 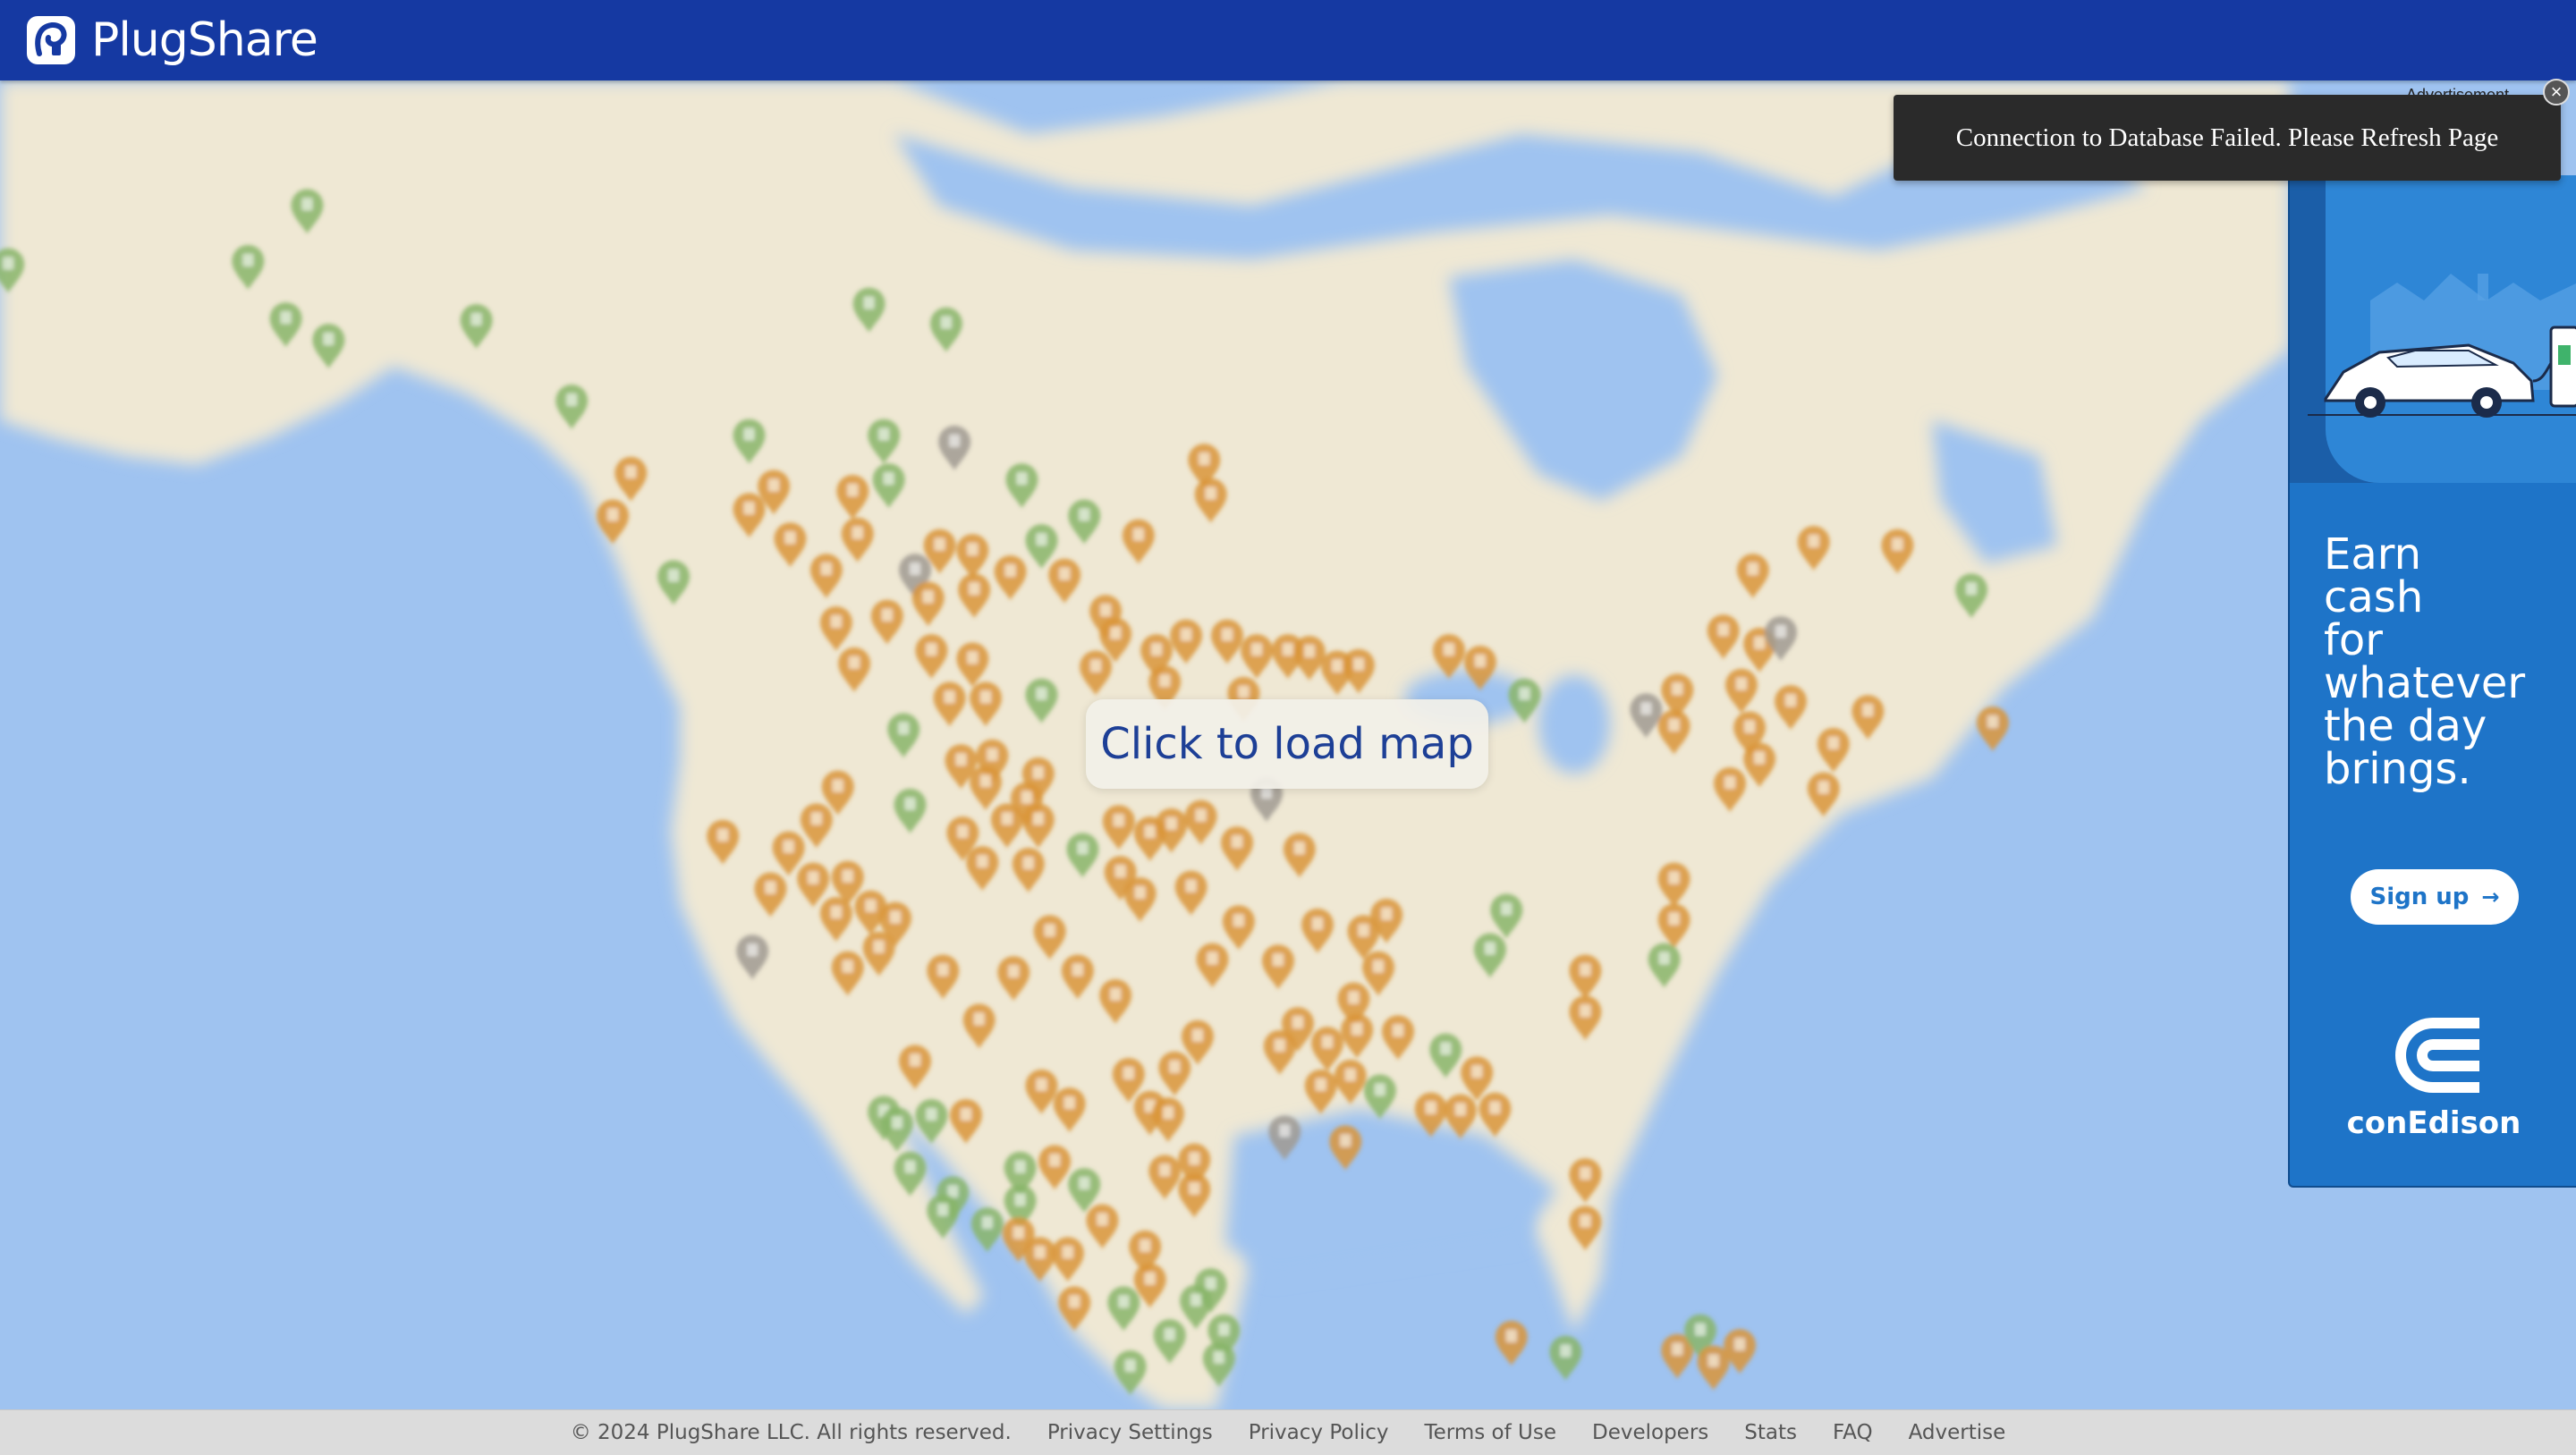 What do you see at coordinates (2437, 1055) in the screenshot?
I see `conedison-logo-icon` at bounding box center [2437, 1055].